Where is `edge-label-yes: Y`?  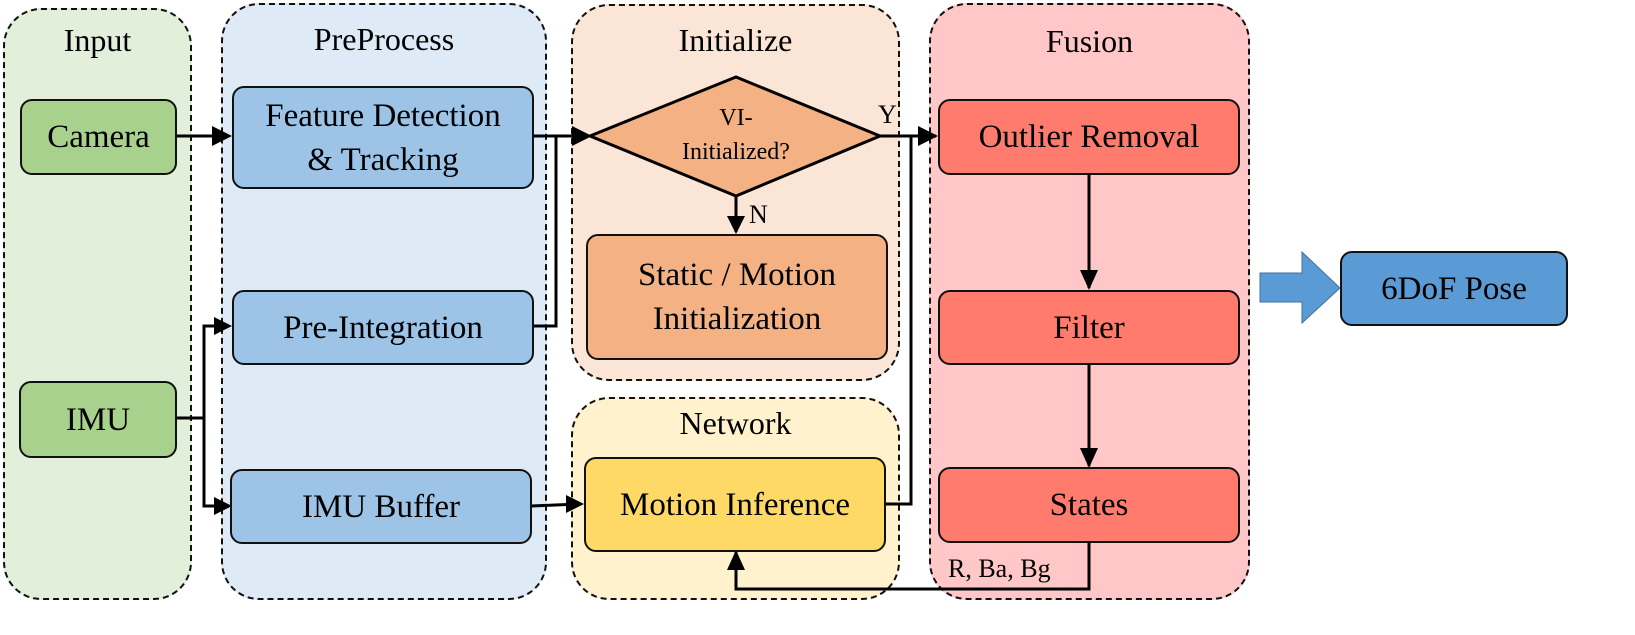
edge-label-yes: Y is located at coordinates (887, 114).